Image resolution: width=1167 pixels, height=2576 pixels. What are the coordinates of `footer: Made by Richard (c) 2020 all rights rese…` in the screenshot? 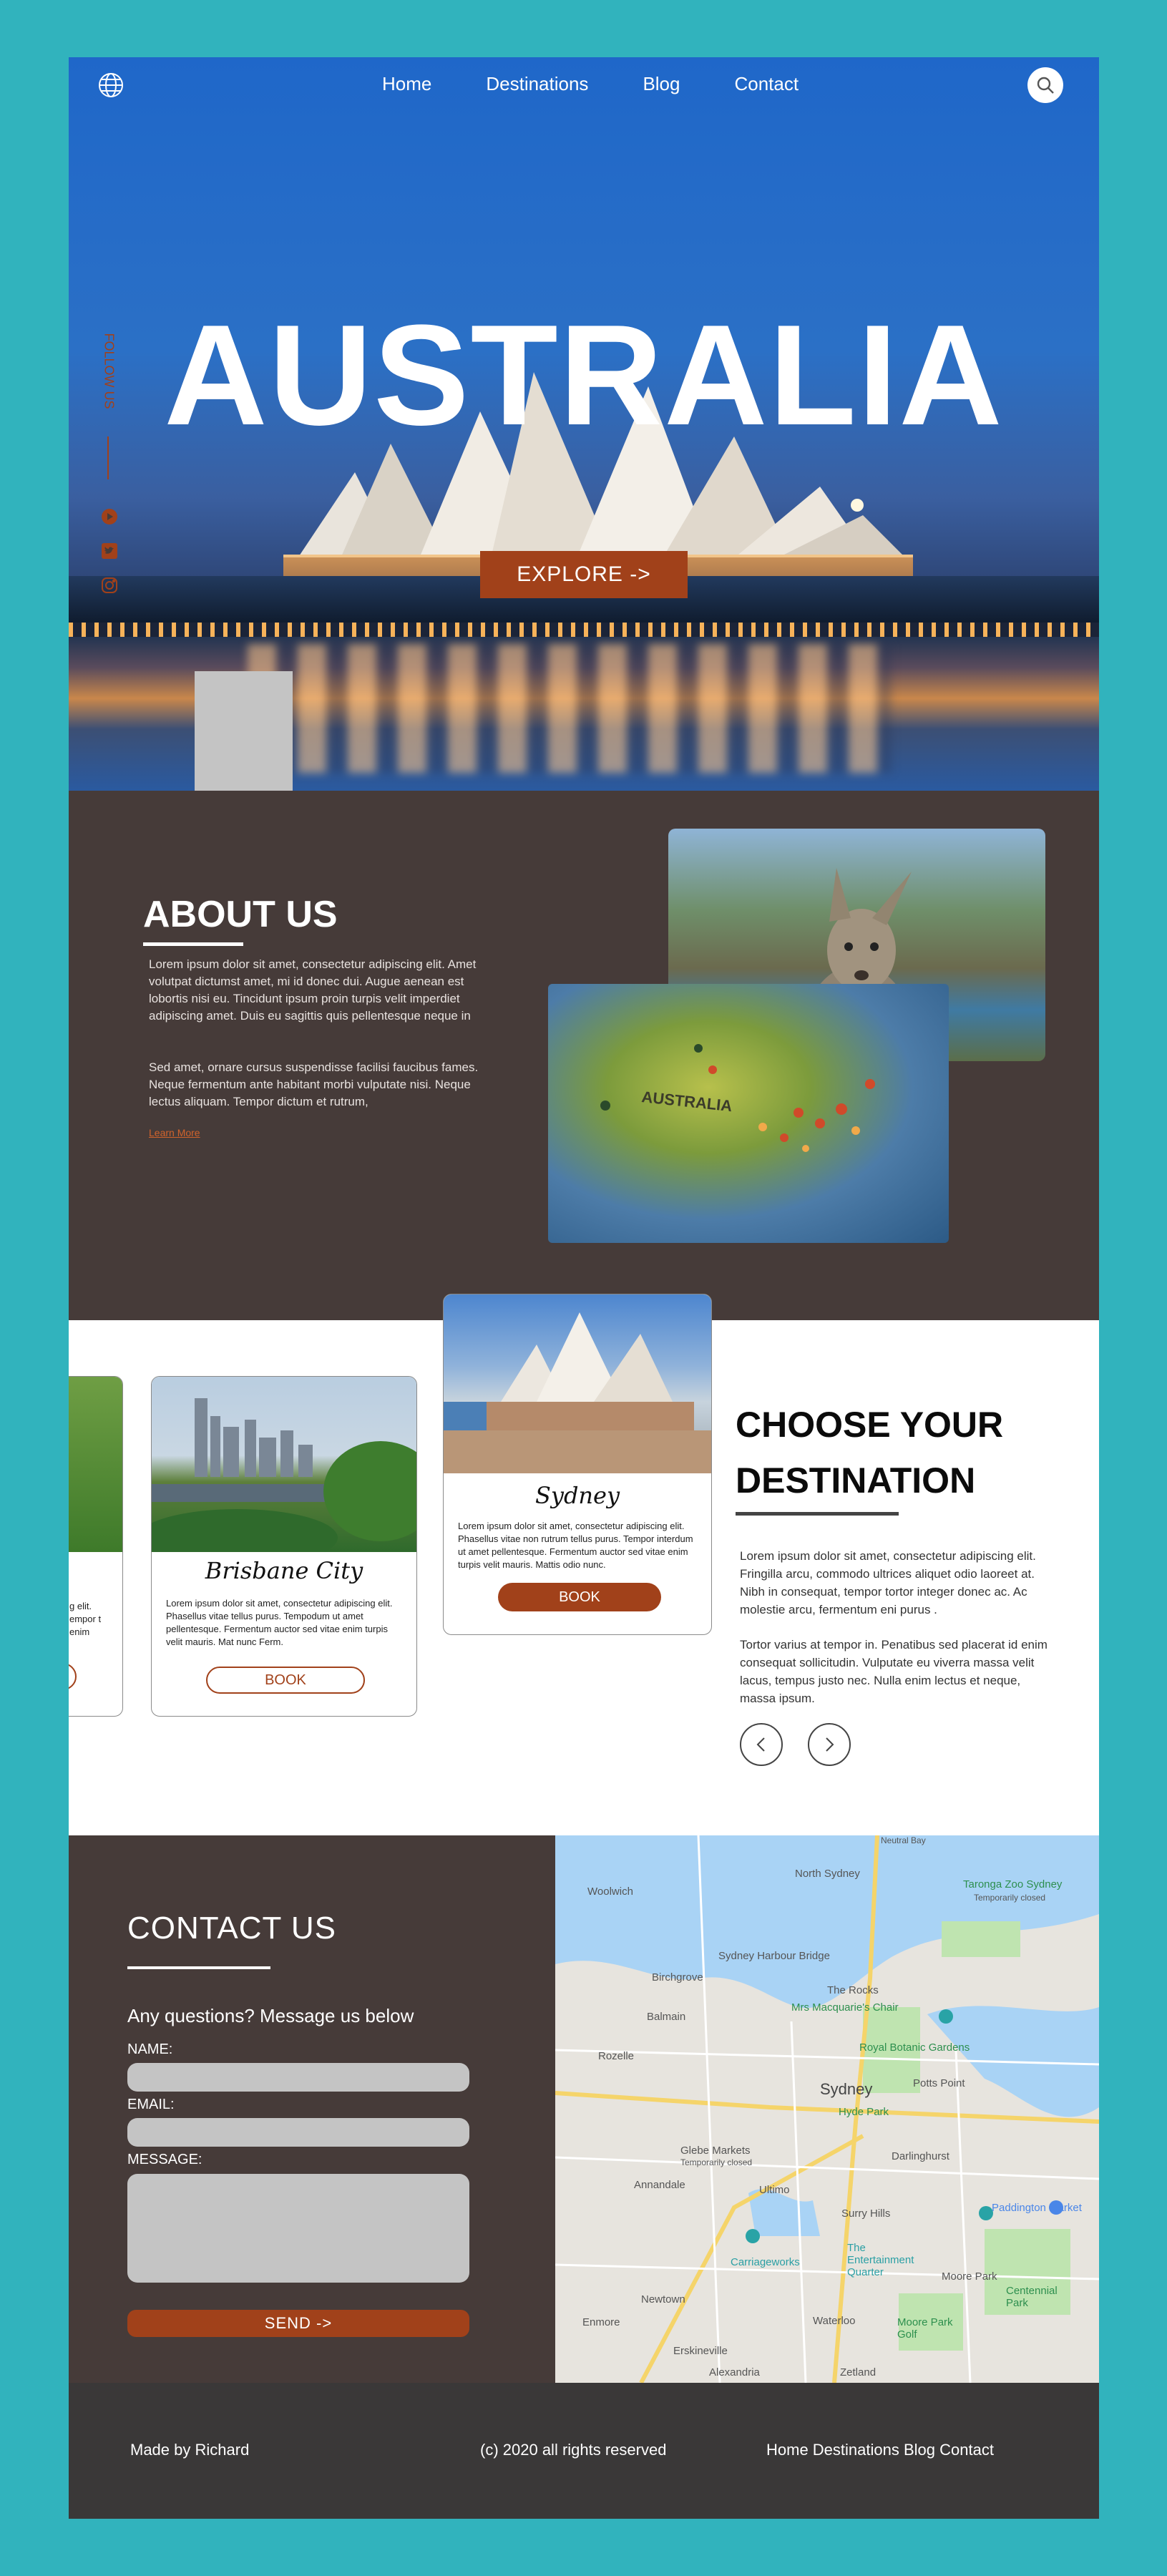 It's located at (584, 2451).